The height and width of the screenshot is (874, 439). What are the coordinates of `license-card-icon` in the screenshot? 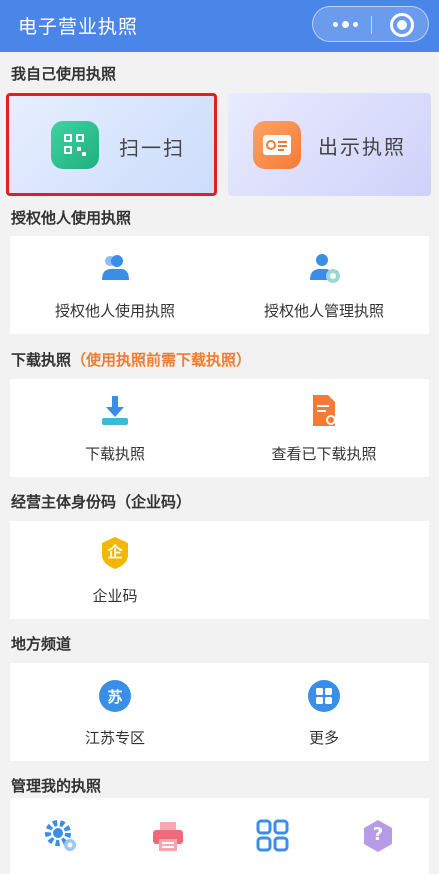 It's located at (277, 145).